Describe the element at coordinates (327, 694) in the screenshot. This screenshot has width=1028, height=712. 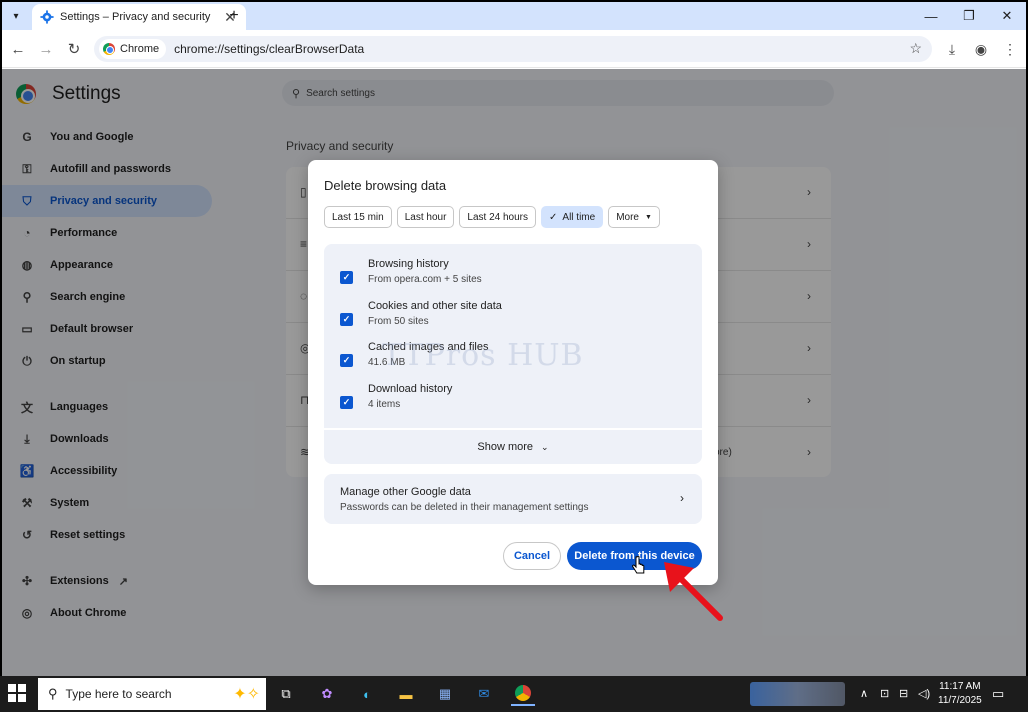
I see `copilot-icon: ✿` at that location.